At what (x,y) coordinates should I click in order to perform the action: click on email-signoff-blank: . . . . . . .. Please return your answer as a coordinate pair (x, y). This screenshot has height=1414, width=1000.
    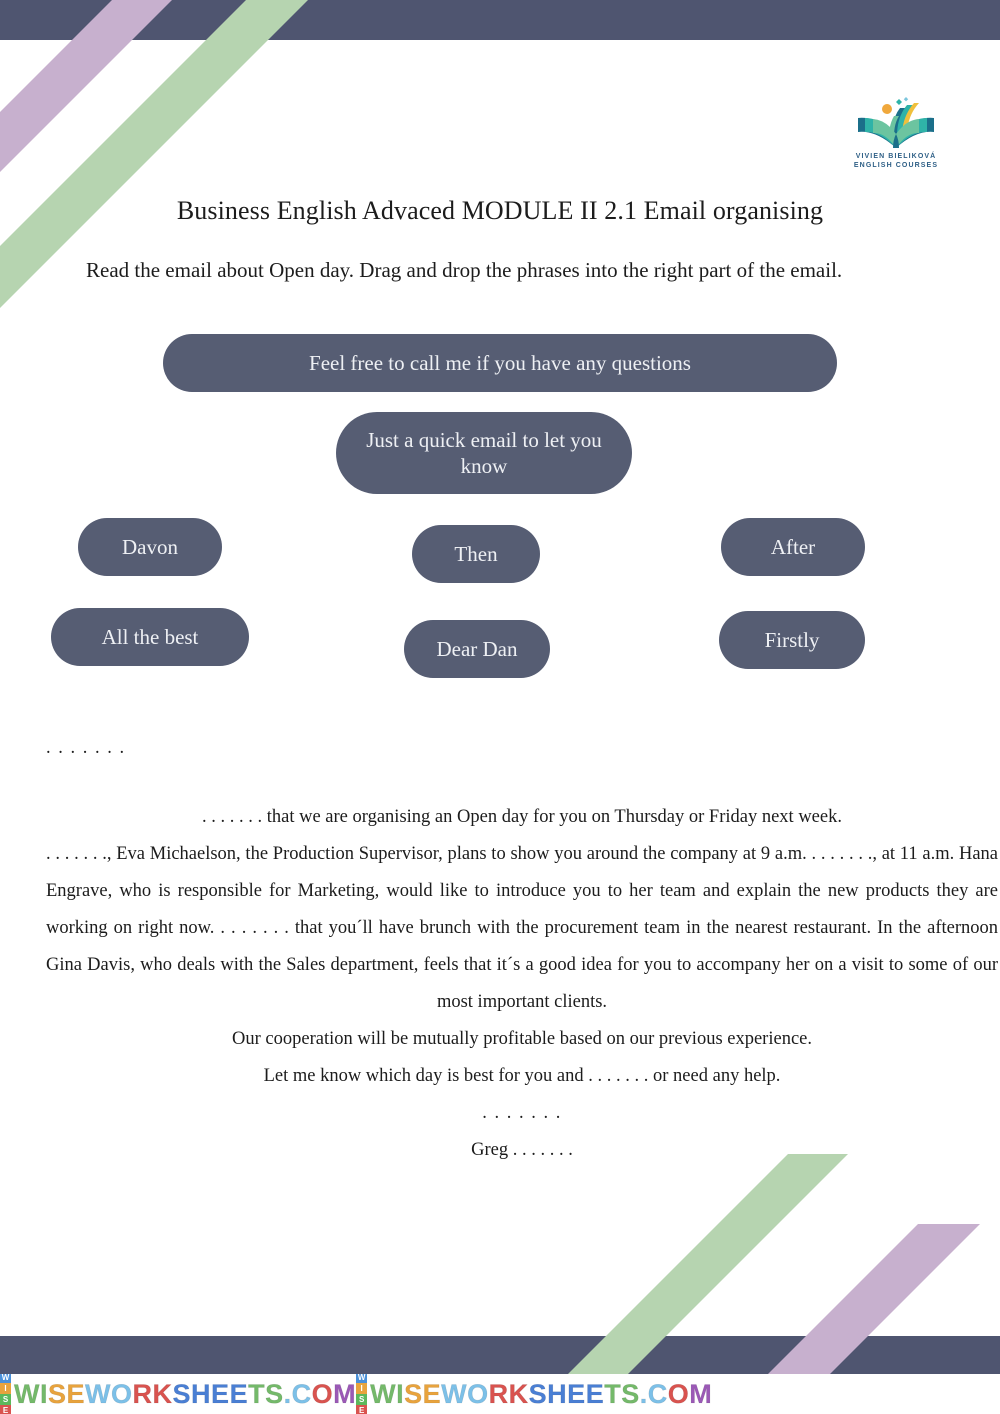
    Looking at the image, I should click on (522, 1113).